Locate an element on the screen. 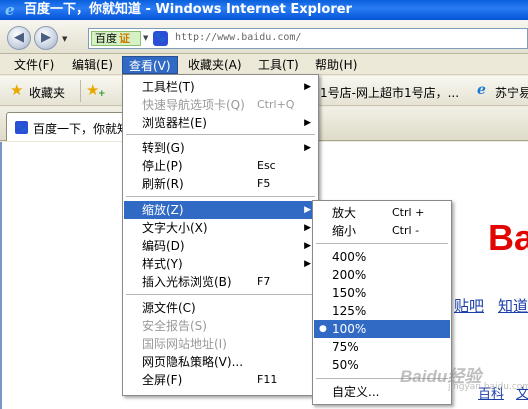  history-dropdown-icon: ▼ is located at coordinates (64, 39).